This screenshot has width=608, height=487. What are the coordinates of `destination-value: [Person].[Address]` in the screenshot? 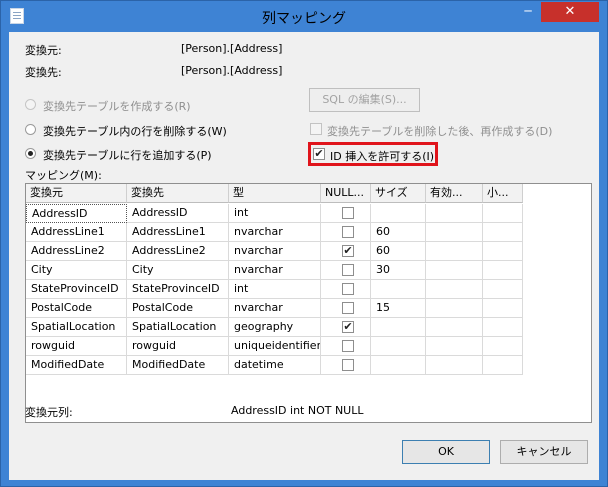 It's located at (232, 70).